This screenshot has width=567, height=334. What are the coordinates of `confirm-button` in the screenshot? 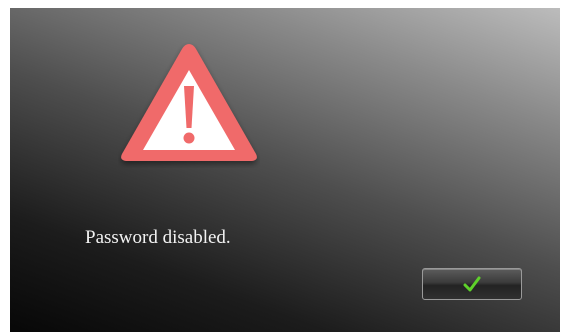 It's located at (472, 284).